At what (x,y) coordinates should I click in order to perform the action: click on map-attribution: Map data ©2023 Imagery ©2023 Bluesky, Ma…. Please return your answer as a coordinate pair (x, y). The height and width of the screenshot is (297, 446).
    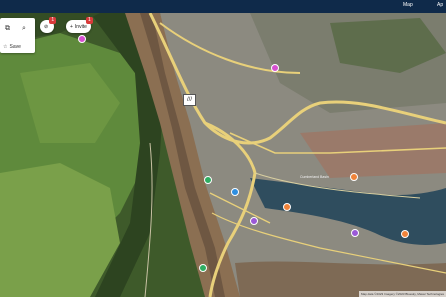
    Looking at the image, I should click on (402, 294).